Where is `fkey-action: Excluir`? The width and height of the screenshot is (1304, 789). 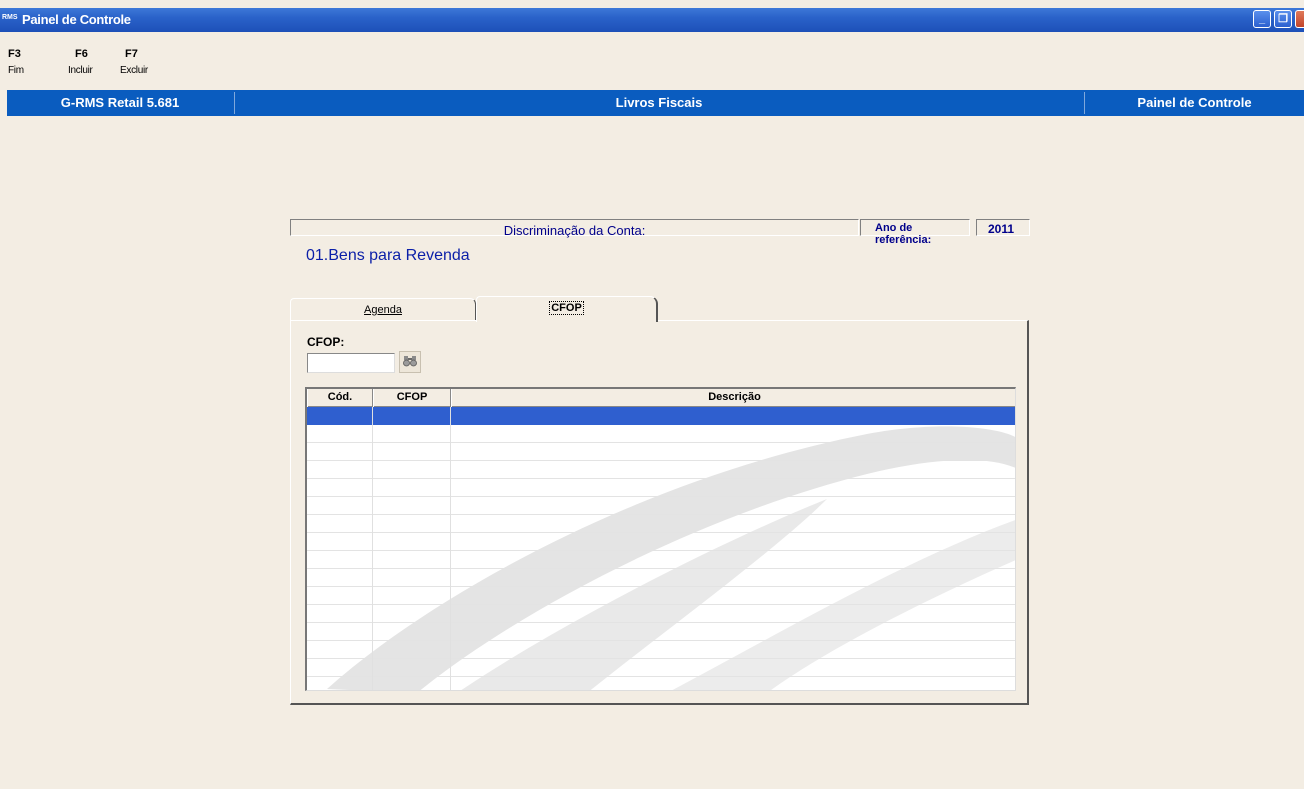 fkey-action: Excluir is located at coordinates (134, 70).